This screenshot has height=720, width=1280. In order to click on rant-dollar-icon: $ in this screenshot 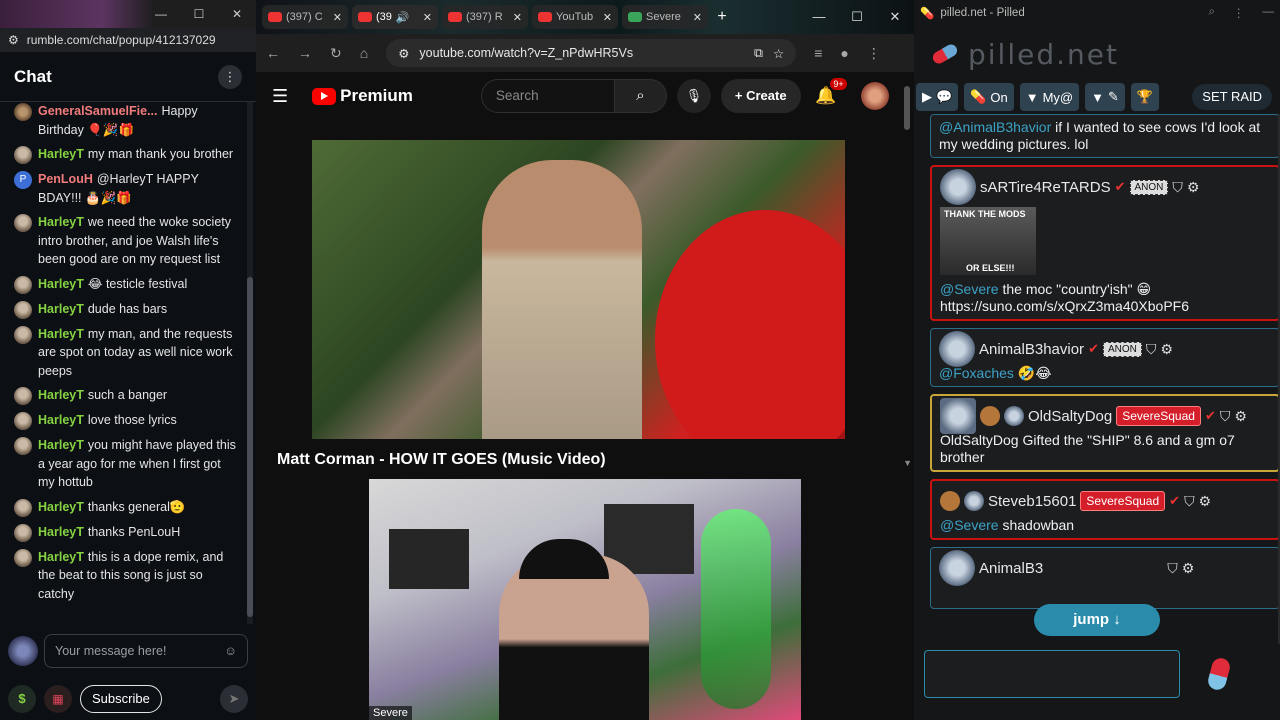, I will do `click(22, 699)`.